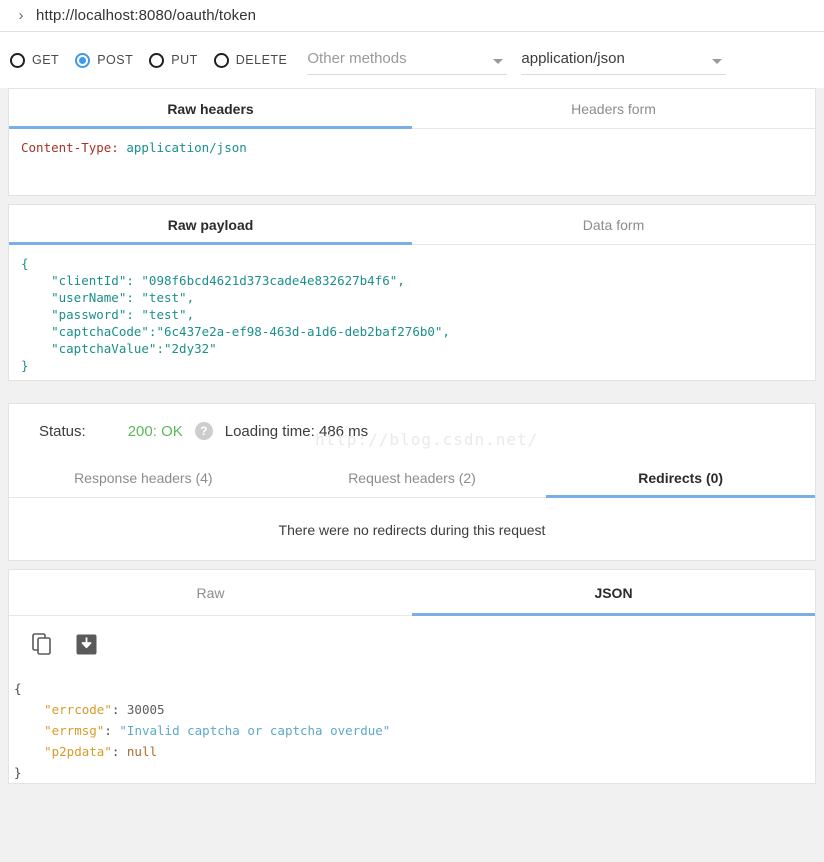 Image resolution: width=824 pixels, height=862 pixels. What do you see at coordinates (255, 730) in the screenshot?
I see `json-value: "Invalid captcha or captcha overdue"` at bounding box center [255, 730].